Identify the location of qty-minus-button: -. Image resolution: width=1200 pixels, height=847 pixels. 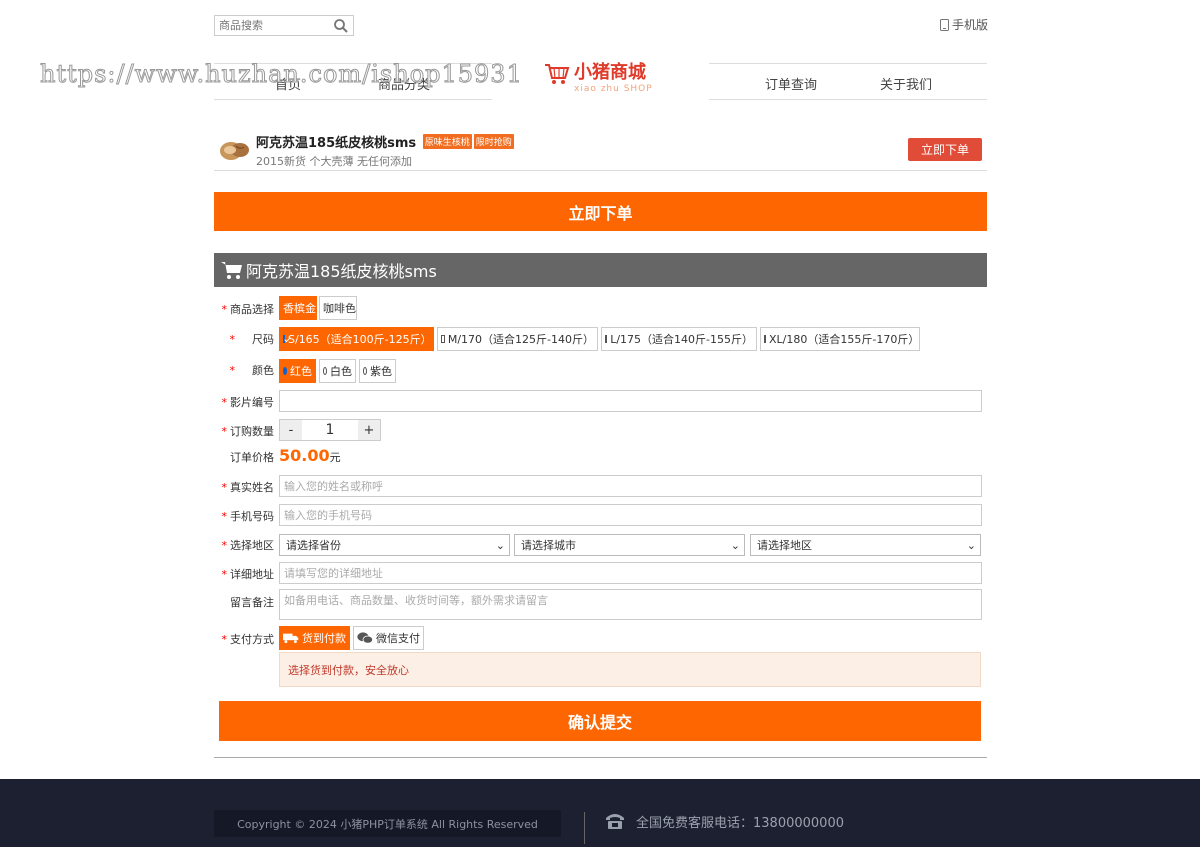
(291, 430).